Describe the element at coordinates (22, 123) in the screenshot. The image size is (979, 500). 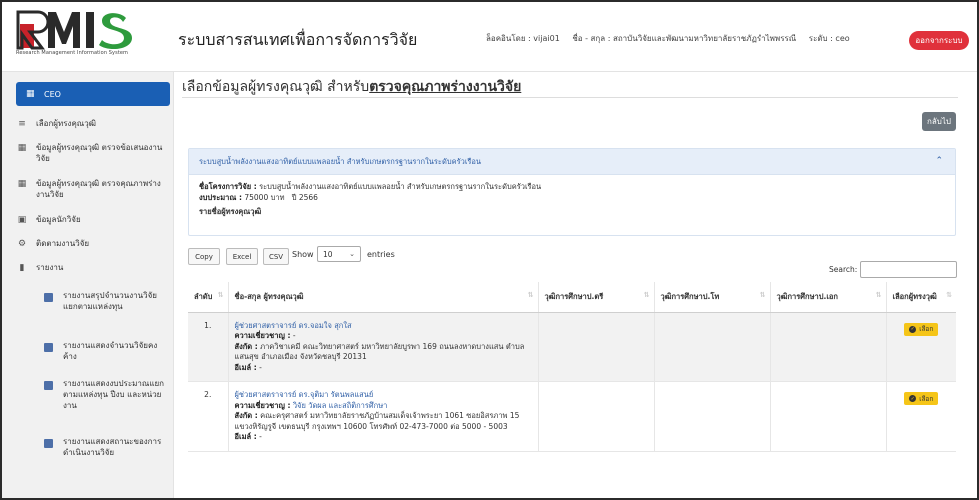
I see `layers-icon: ≡` at that location.